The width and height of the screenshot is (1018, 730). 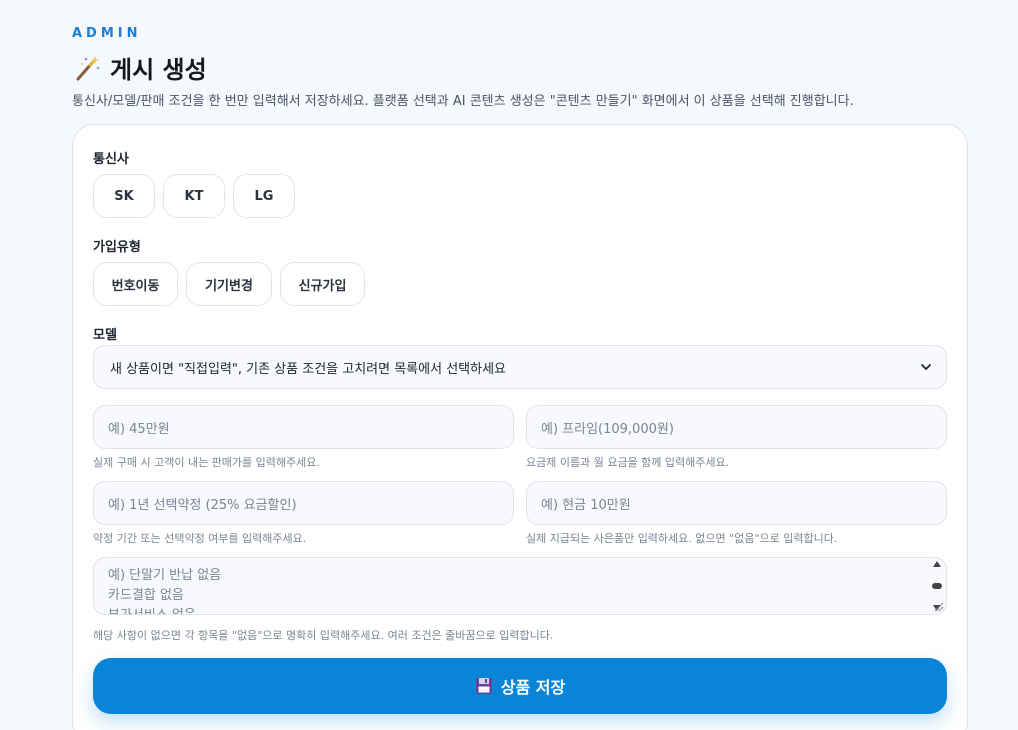 I want to click on carrier-options: SK KT LG, so click(x=194, y=196).